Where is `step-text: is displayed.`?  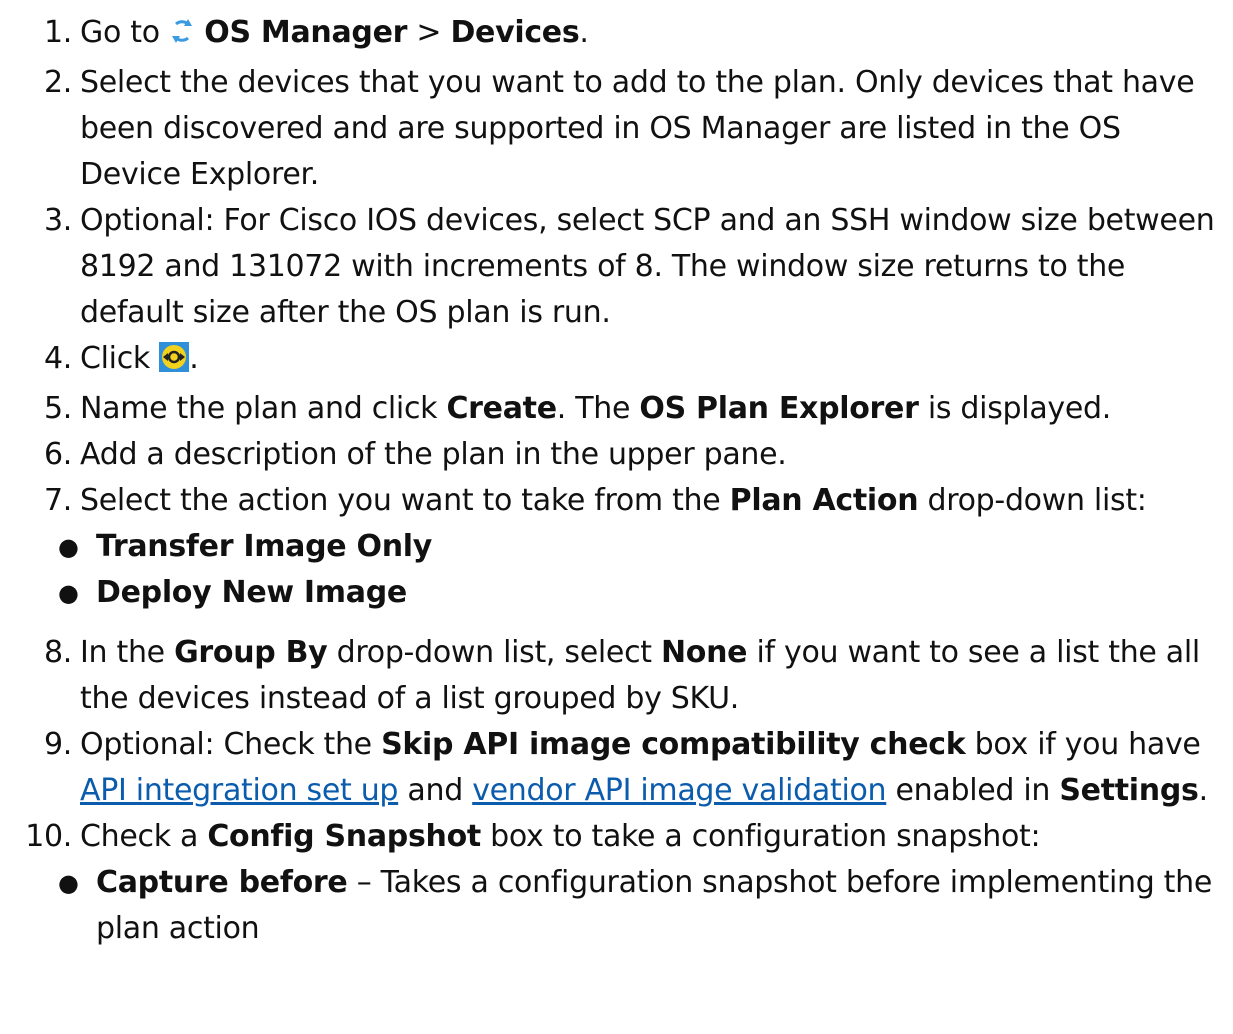 step-text: is displayed. is located at coordinates (1014, 408).